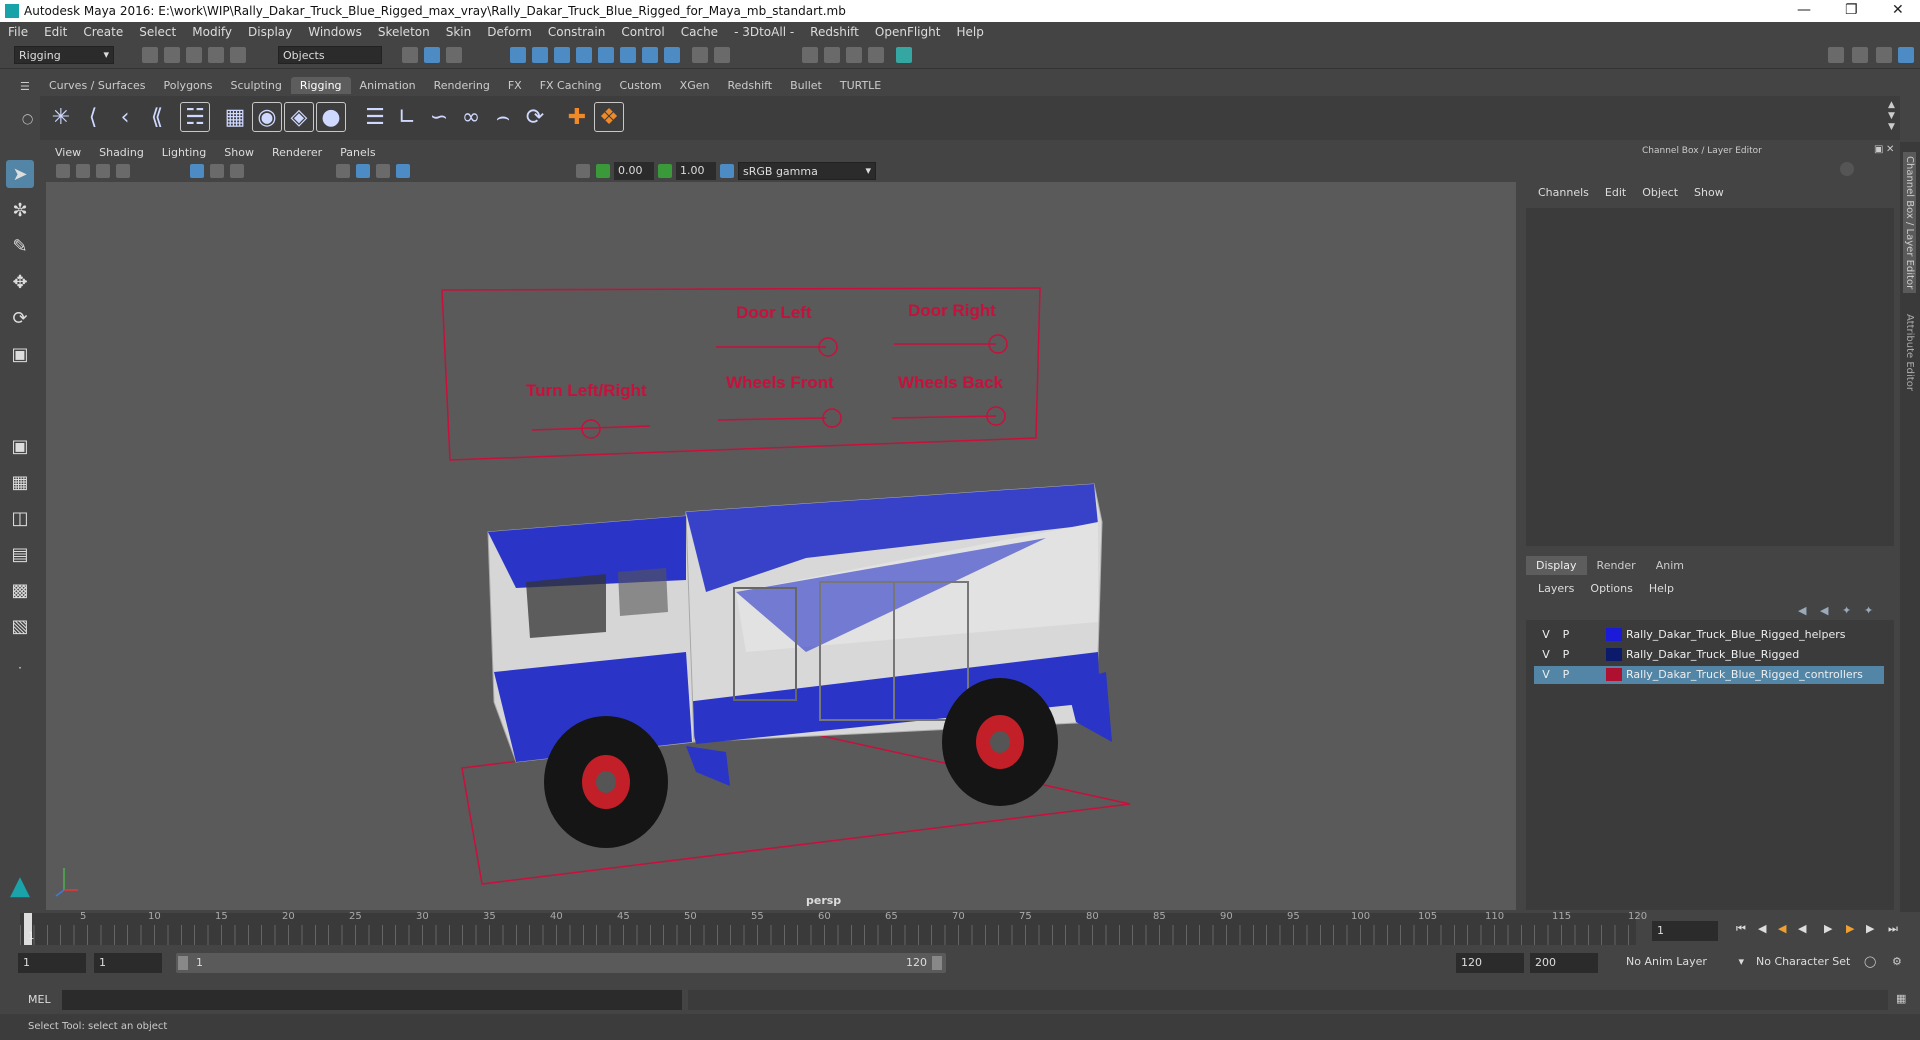 This screenshot has width=1920, height=1040. I want to click on cb-menu-edit: Edit, so click(1615, 192).